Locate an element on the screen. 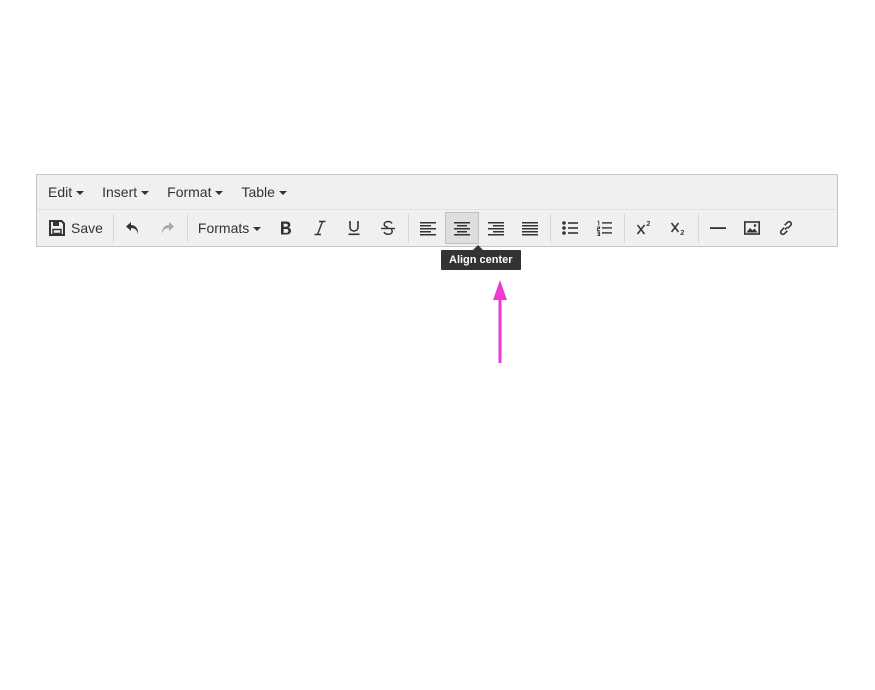 The height and width of the screenshot is (690, 875). strikethrough-icon is located at coordinates (388, 228).